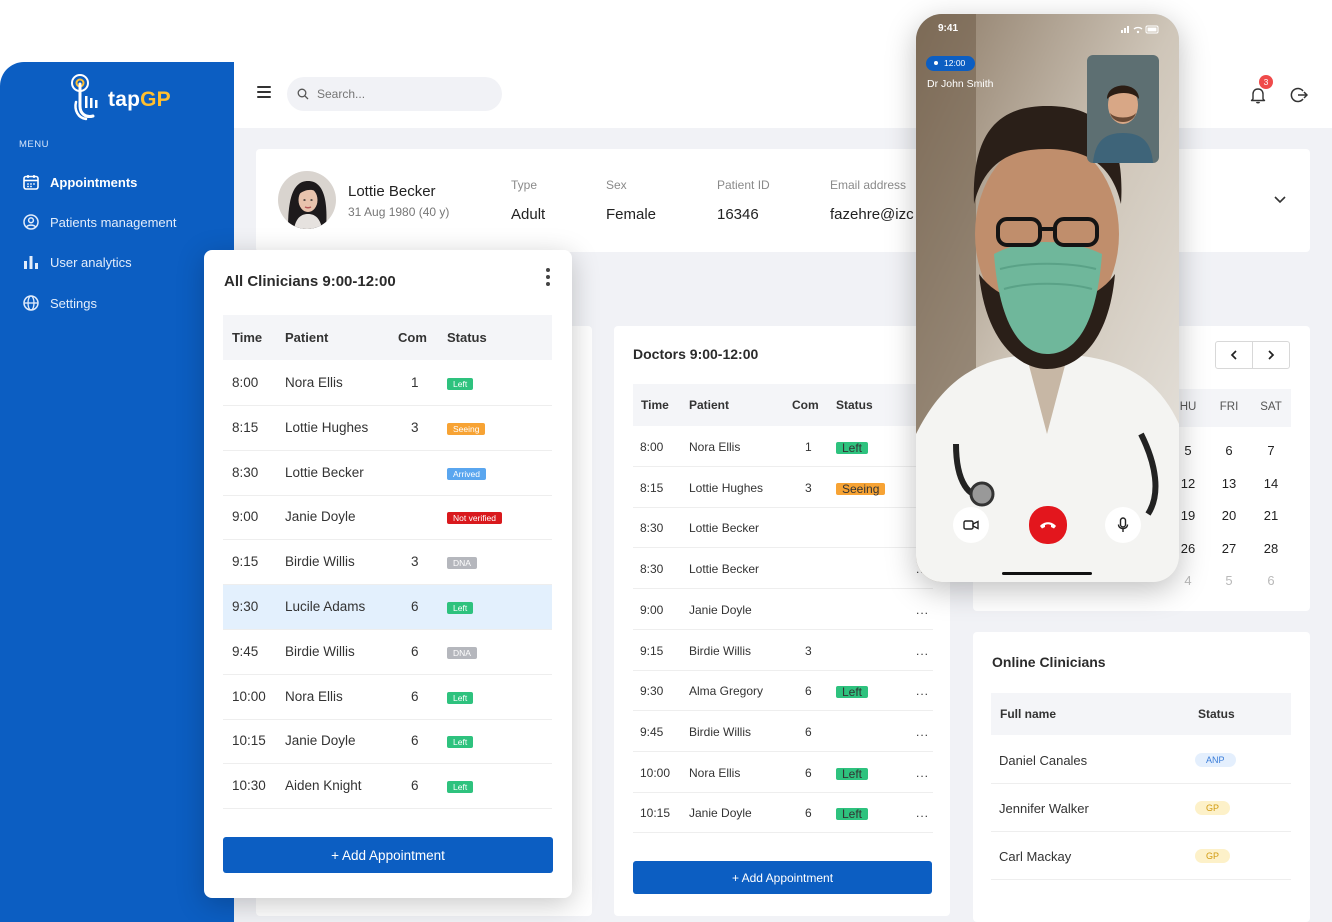 The width and height of the screenshot is (1332, 922). What do you see at coordinates (324, 472) in the screenshot?
I see `cell-patient: Lottie Becker` at bounding box center [324, 472].